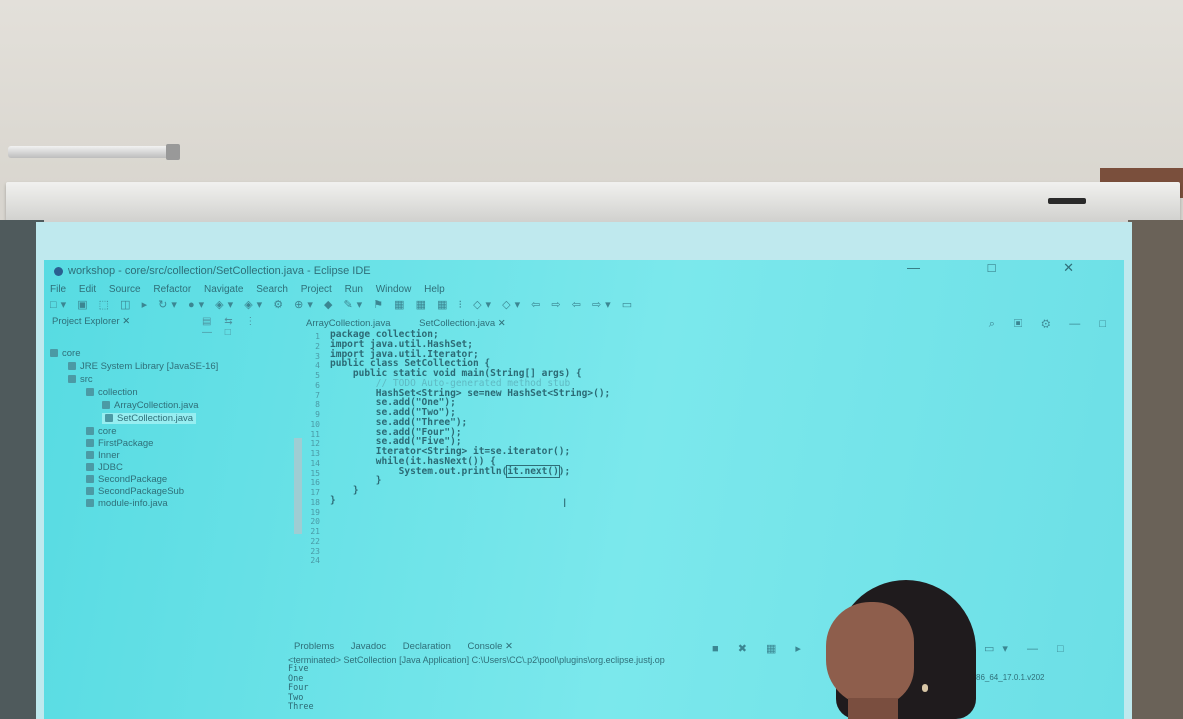 The width and height of the screenshot is (1183, 719). I want to click on tree-item-core-project: core, so click(65, 353).